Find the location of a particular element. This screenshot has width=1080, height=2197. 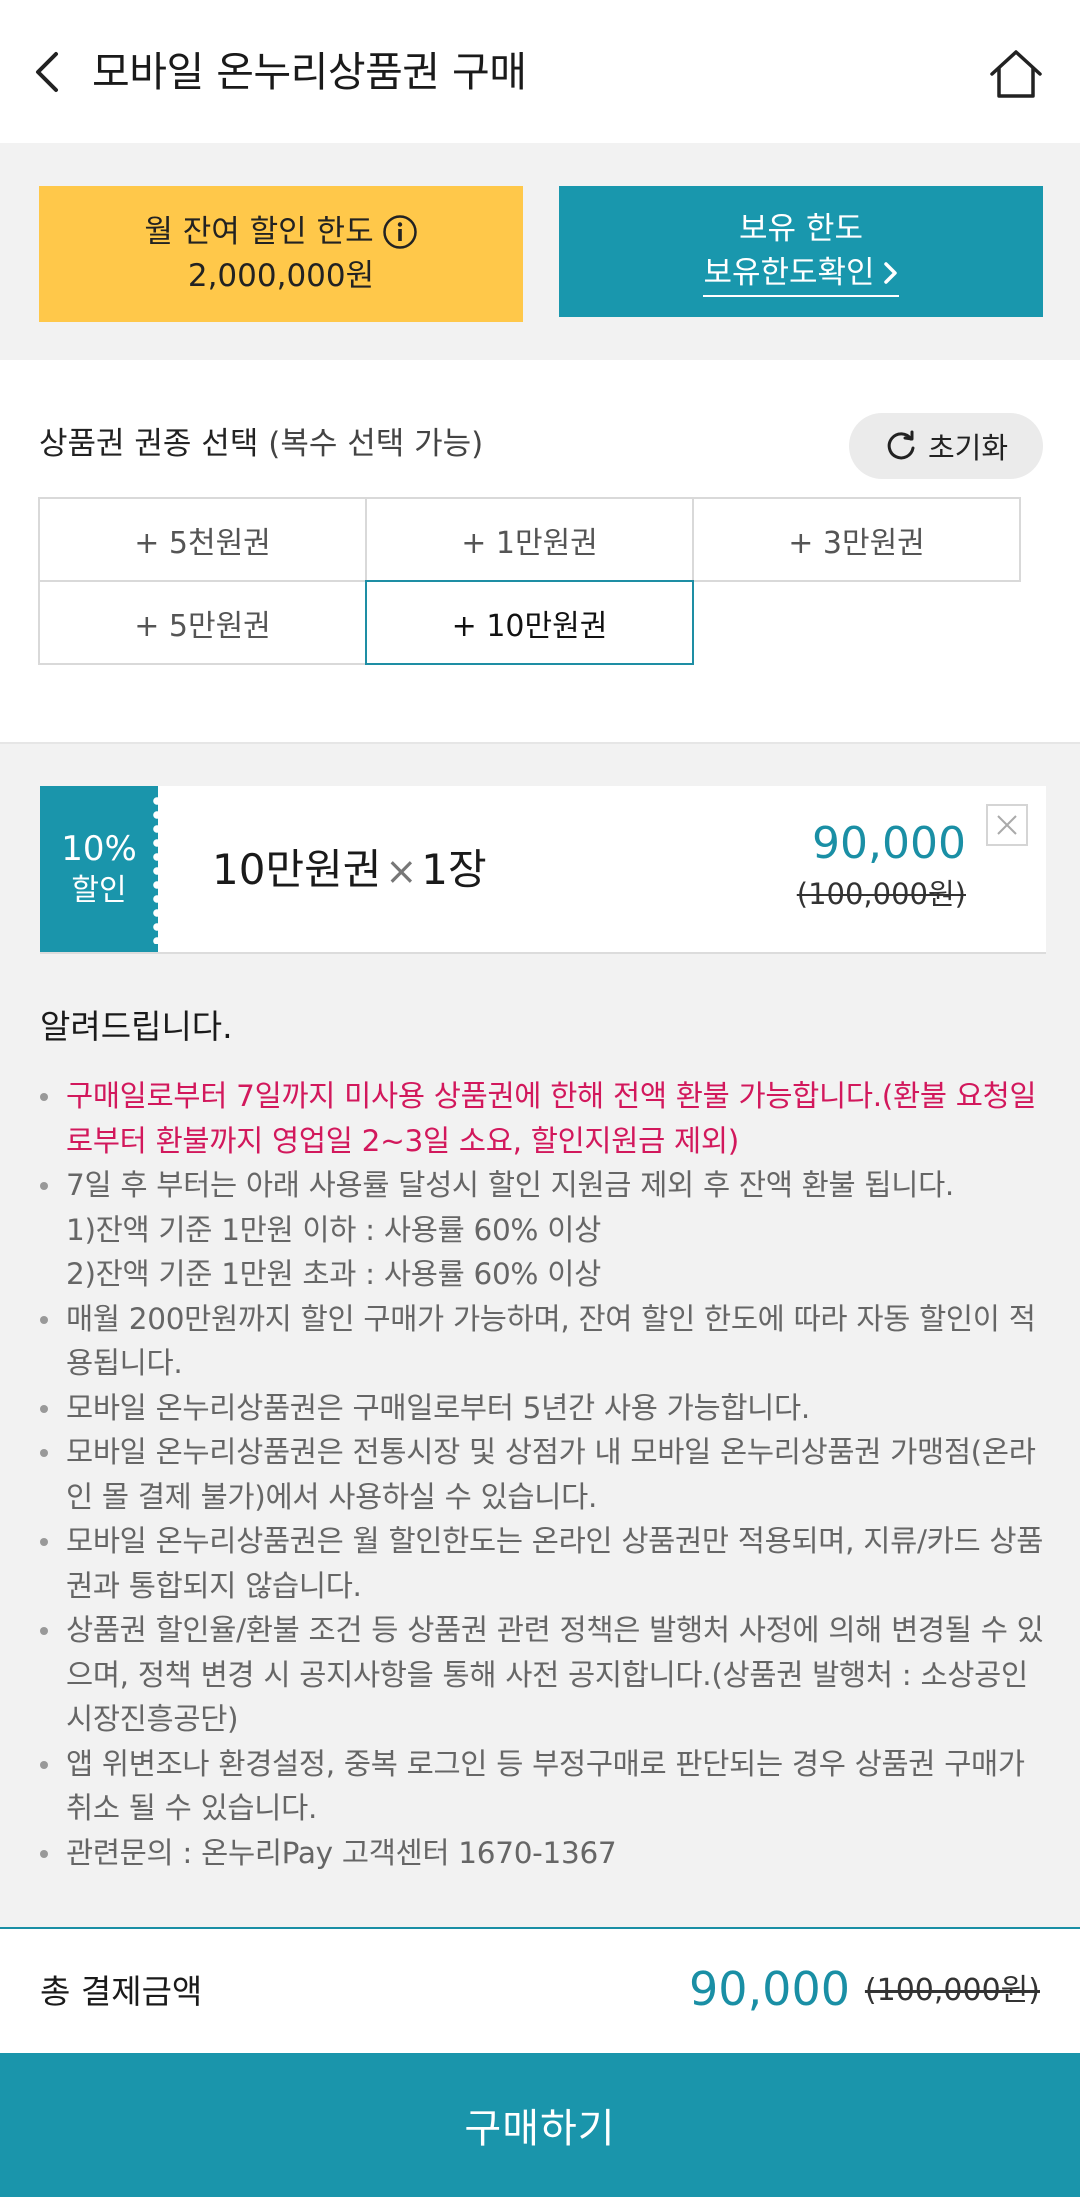

total-price: 90,000 is located at coordinates (769, 1989).